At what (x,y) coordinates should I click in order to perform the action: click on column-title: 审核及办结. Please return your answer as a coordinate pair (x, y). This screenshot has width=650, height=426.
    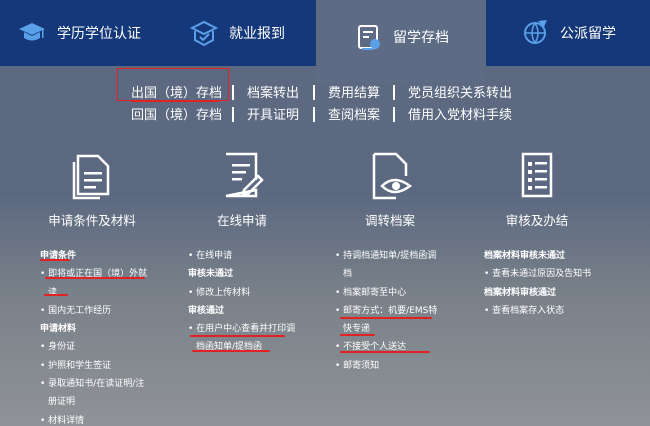
    Looking at the image, I should click on (537, 220).